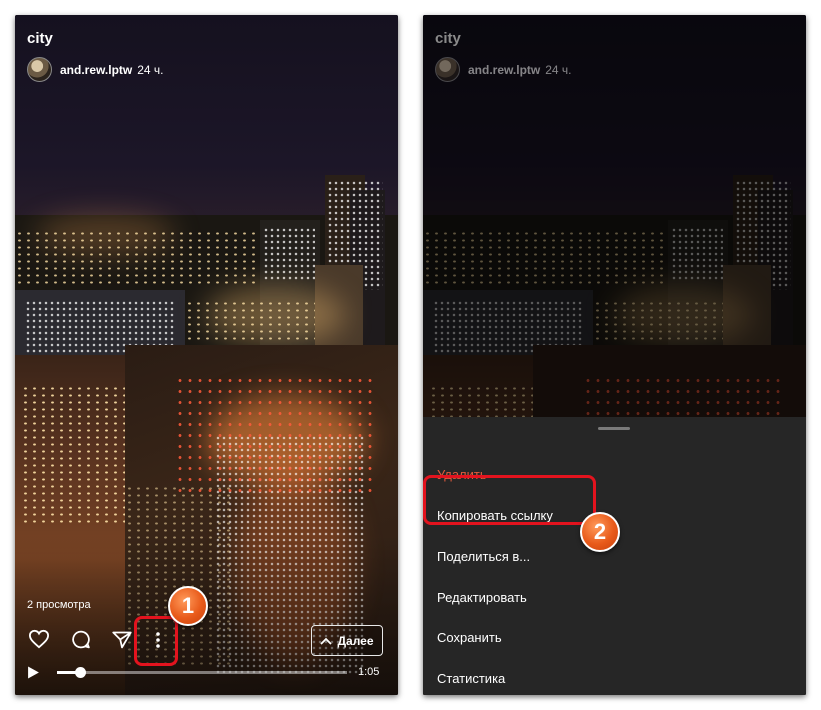 This screenshot has width=821, height=710. Describe the element at coordinates (156, 641) in the screenshot. I see `highlight-more-button` at that location.